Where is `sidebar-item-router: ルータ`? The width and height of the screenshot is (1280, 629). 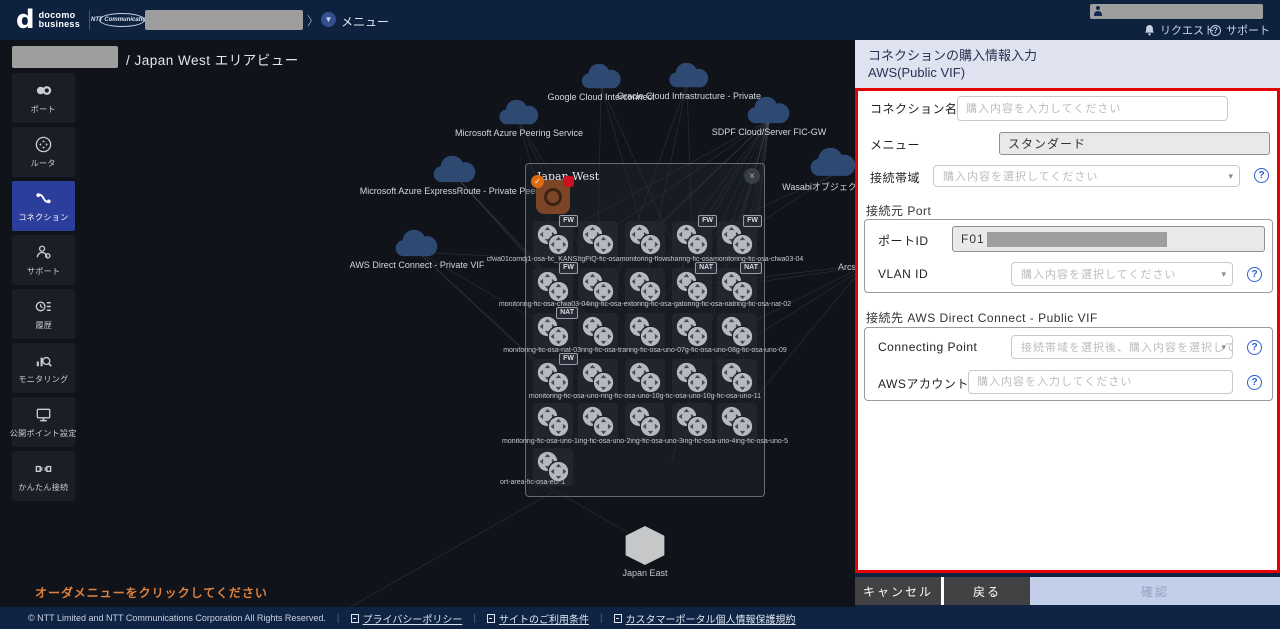 sidebar-item-router: ルータ is located at coordinates (43, 152).